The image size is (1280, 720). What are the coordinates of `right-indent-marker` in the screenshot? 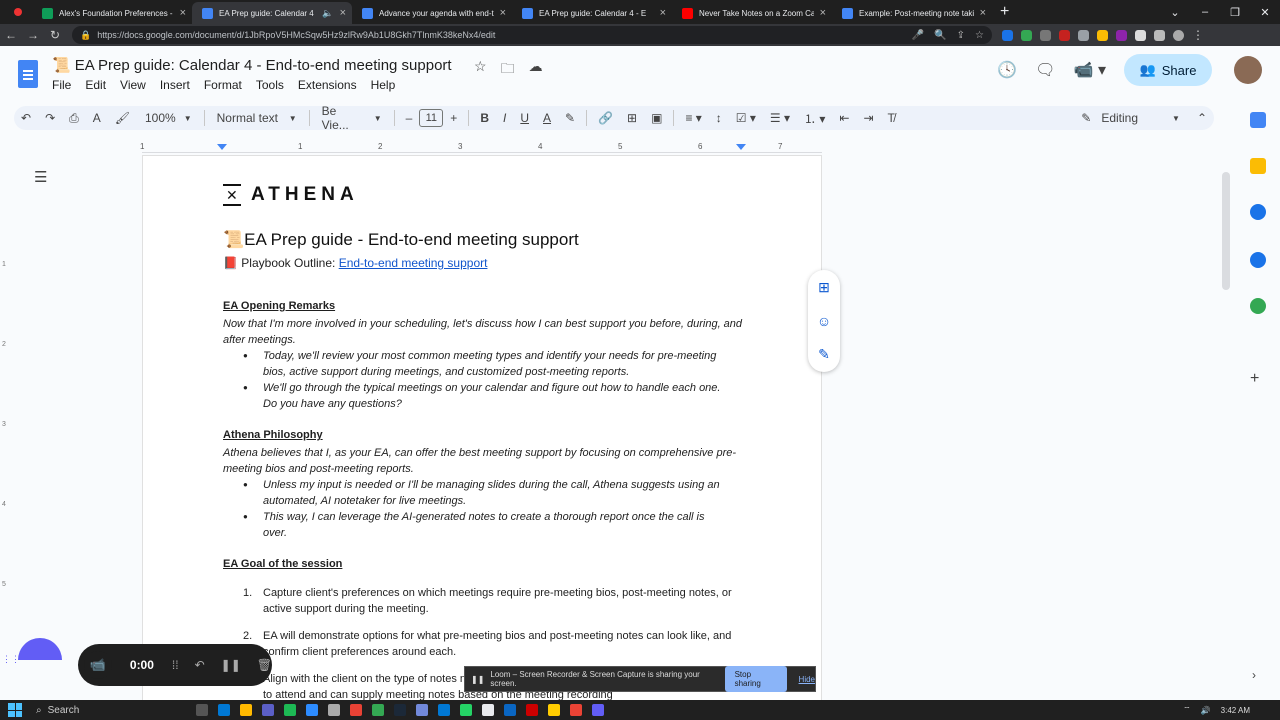 It's located at (741, 147).